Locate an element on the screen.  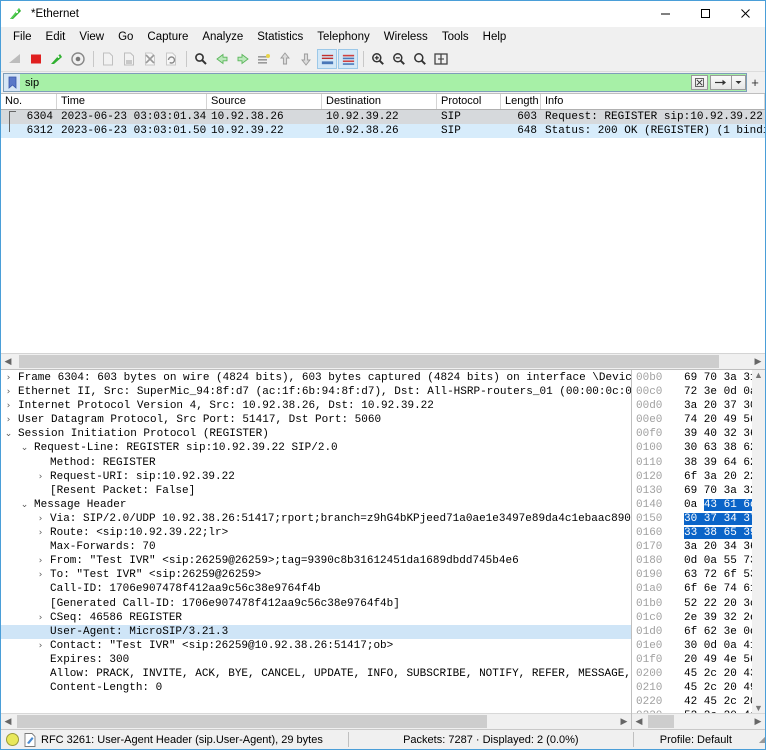
hex-dump-row: 0220 42 45 2c 20 4 is located at coordinates (692, 702).